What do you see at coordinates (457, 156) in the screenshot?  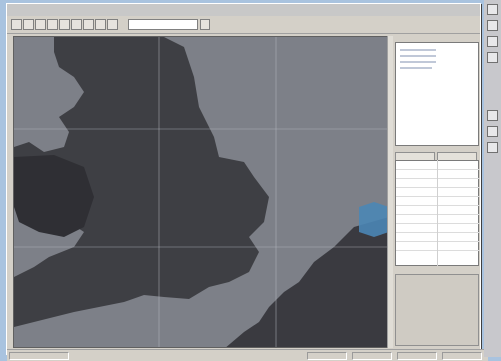 I see `tab-layers` at bounding box center [457, 156].